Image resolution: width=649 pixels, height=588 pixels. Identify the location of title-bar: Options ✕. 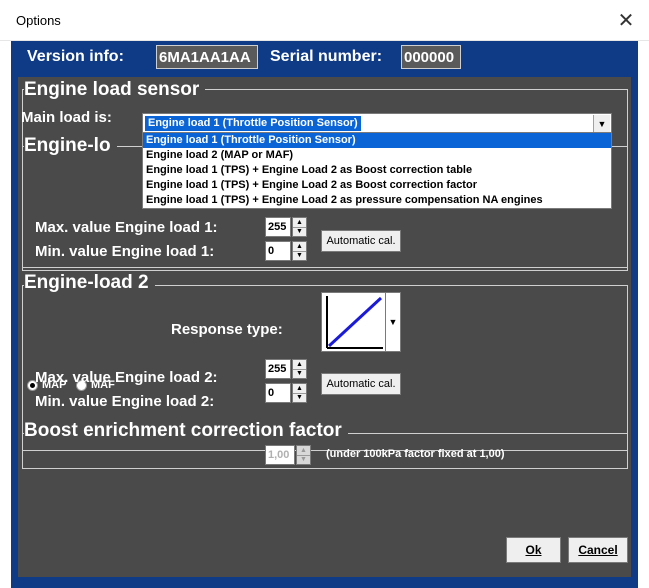
(324, 20).